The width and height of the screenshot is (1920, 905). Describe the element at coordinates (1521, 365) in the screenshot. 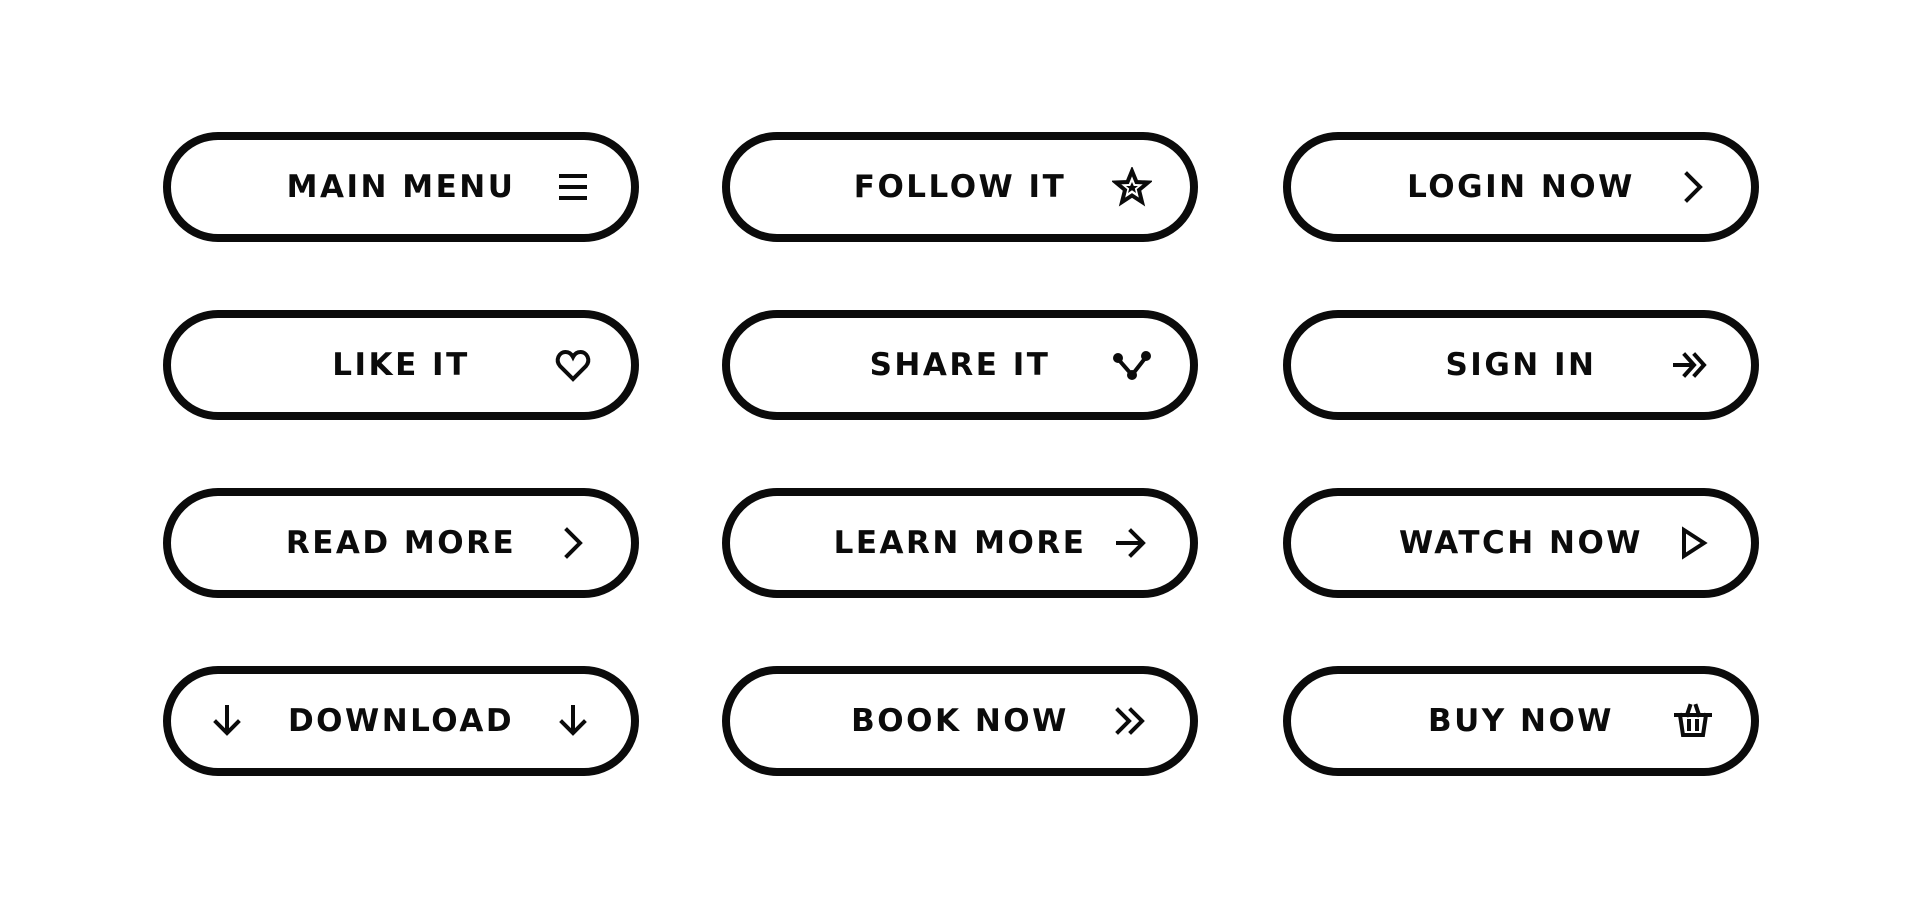

I see `sign-in-button: SIGN IN` at that location.